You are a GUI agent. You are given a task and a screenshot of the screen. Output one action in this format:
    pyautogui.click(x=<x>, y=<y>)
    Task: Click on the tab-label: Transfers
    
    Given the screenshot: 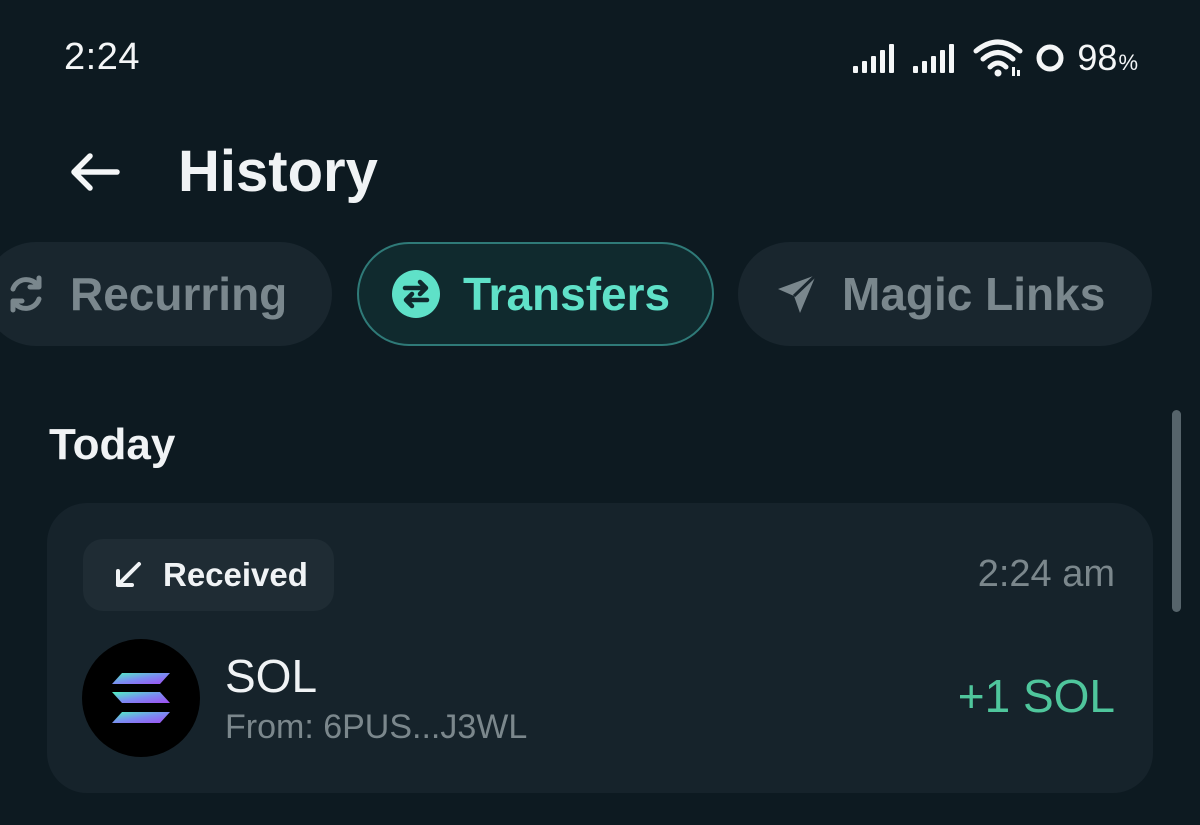 What is the action you would take?
    pyautogui.click(x=567, y=294)
    